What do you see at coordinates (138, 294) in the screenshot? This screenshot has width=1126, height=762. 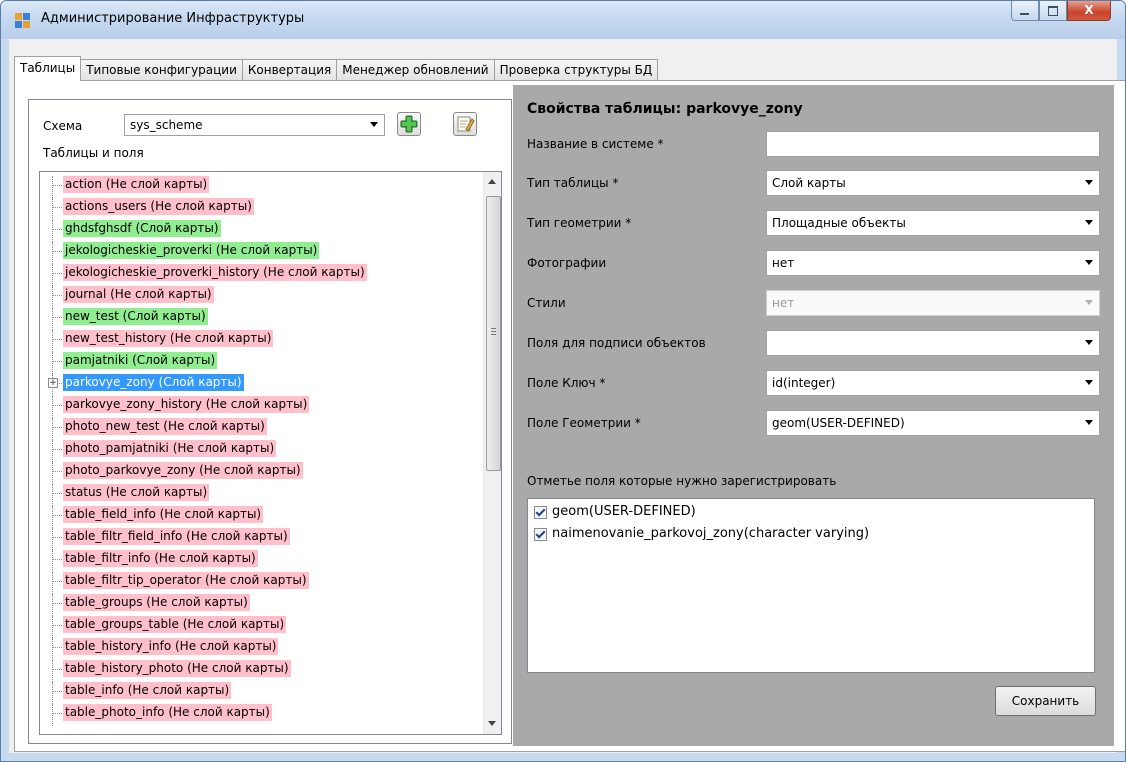 I see `tree-node-label: journal (Не слой карты)` at bounding box center [138, 294].